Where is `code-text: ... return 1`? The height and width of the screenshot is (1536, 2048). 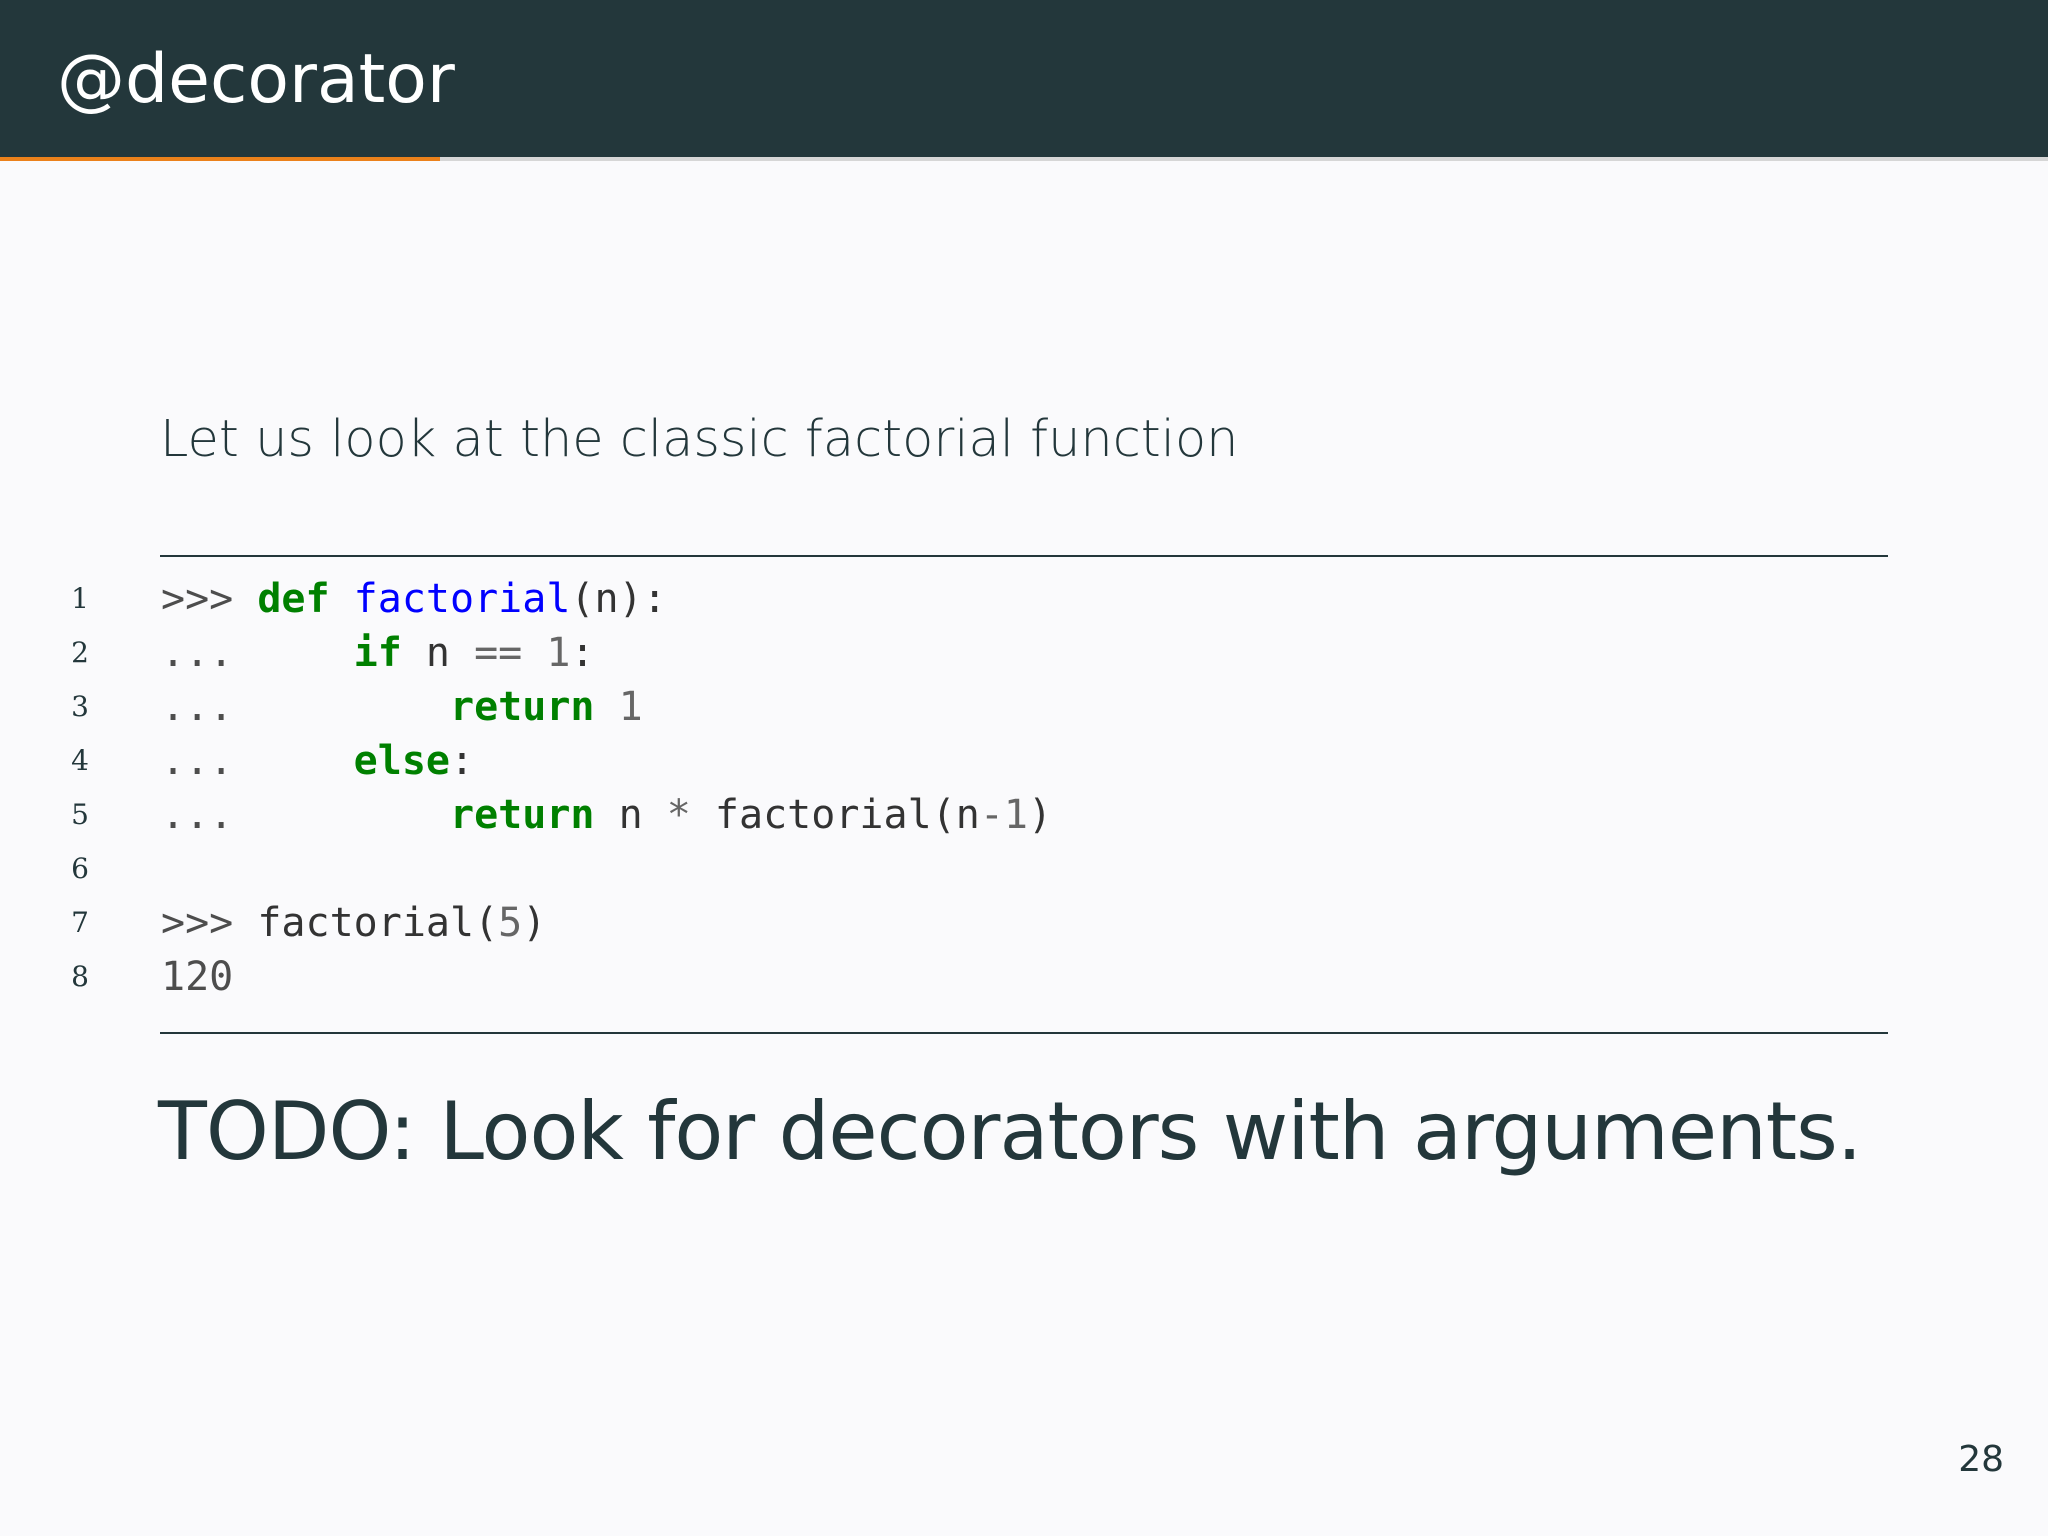
code-text: ... return 1 is located at coordinates (402, 707).